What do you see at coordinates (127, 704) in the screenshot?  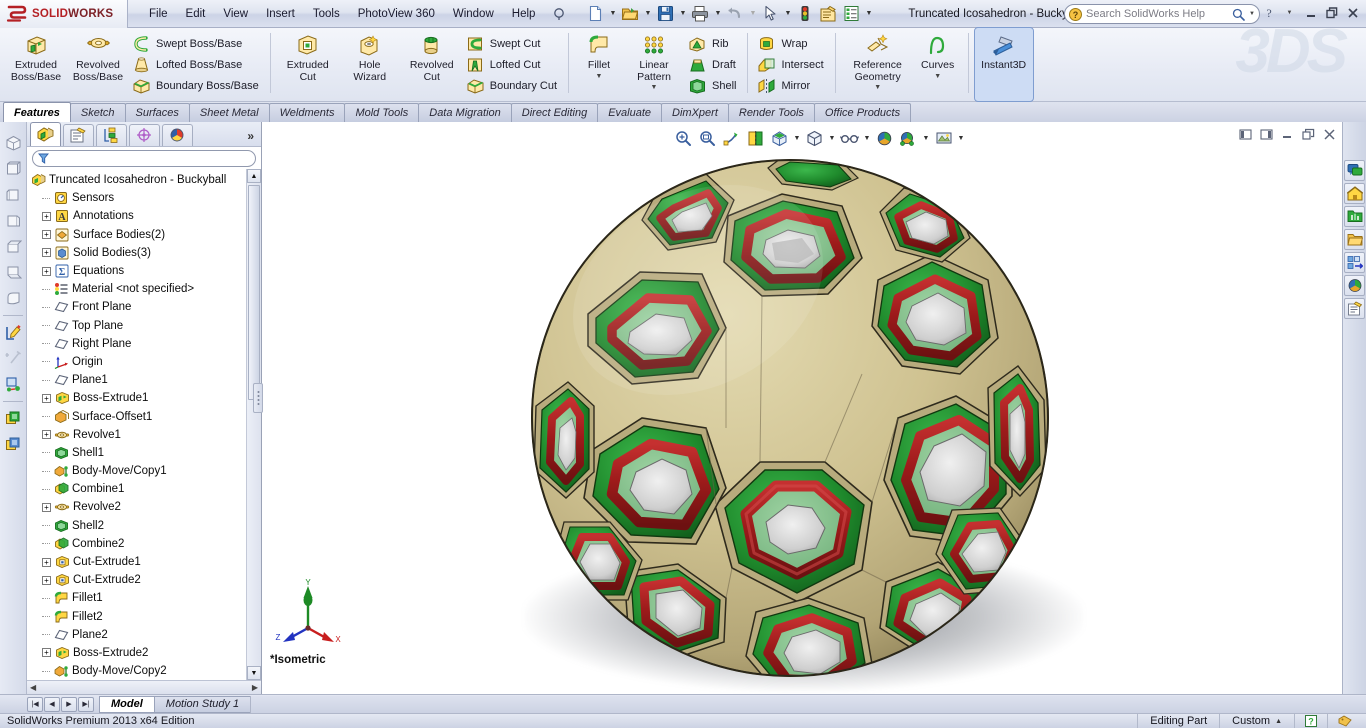 I see `tab-model: Model` at bounding box center [127, 704].